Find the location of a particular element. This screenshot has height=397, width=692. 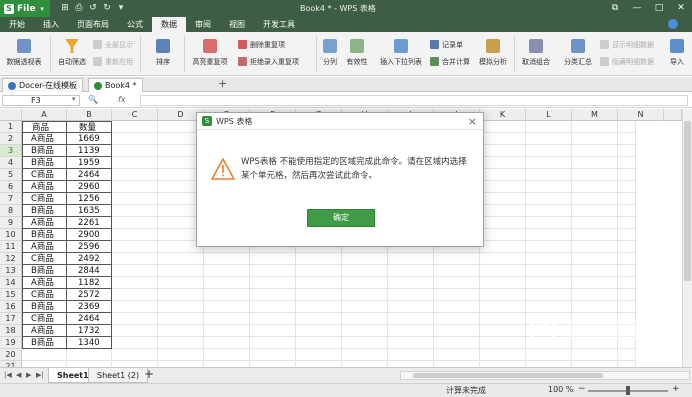

grid-cell: 1959 is located at coordinates (89, 163).